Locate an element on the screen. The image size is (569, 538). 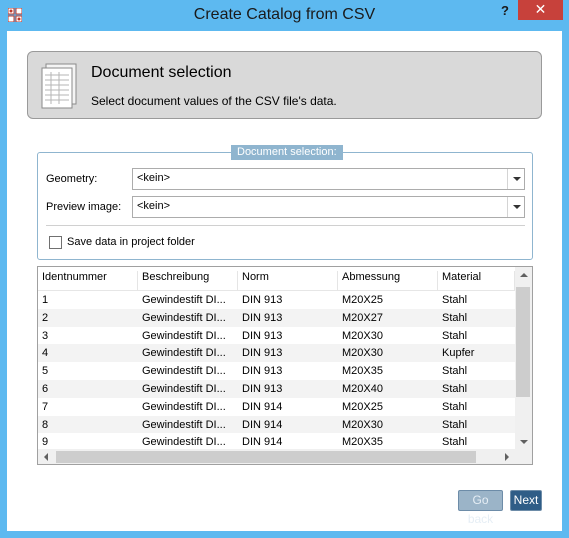
title-bar: Create Catalog from CSV ? ✕ is located at coordinates (284, 15).